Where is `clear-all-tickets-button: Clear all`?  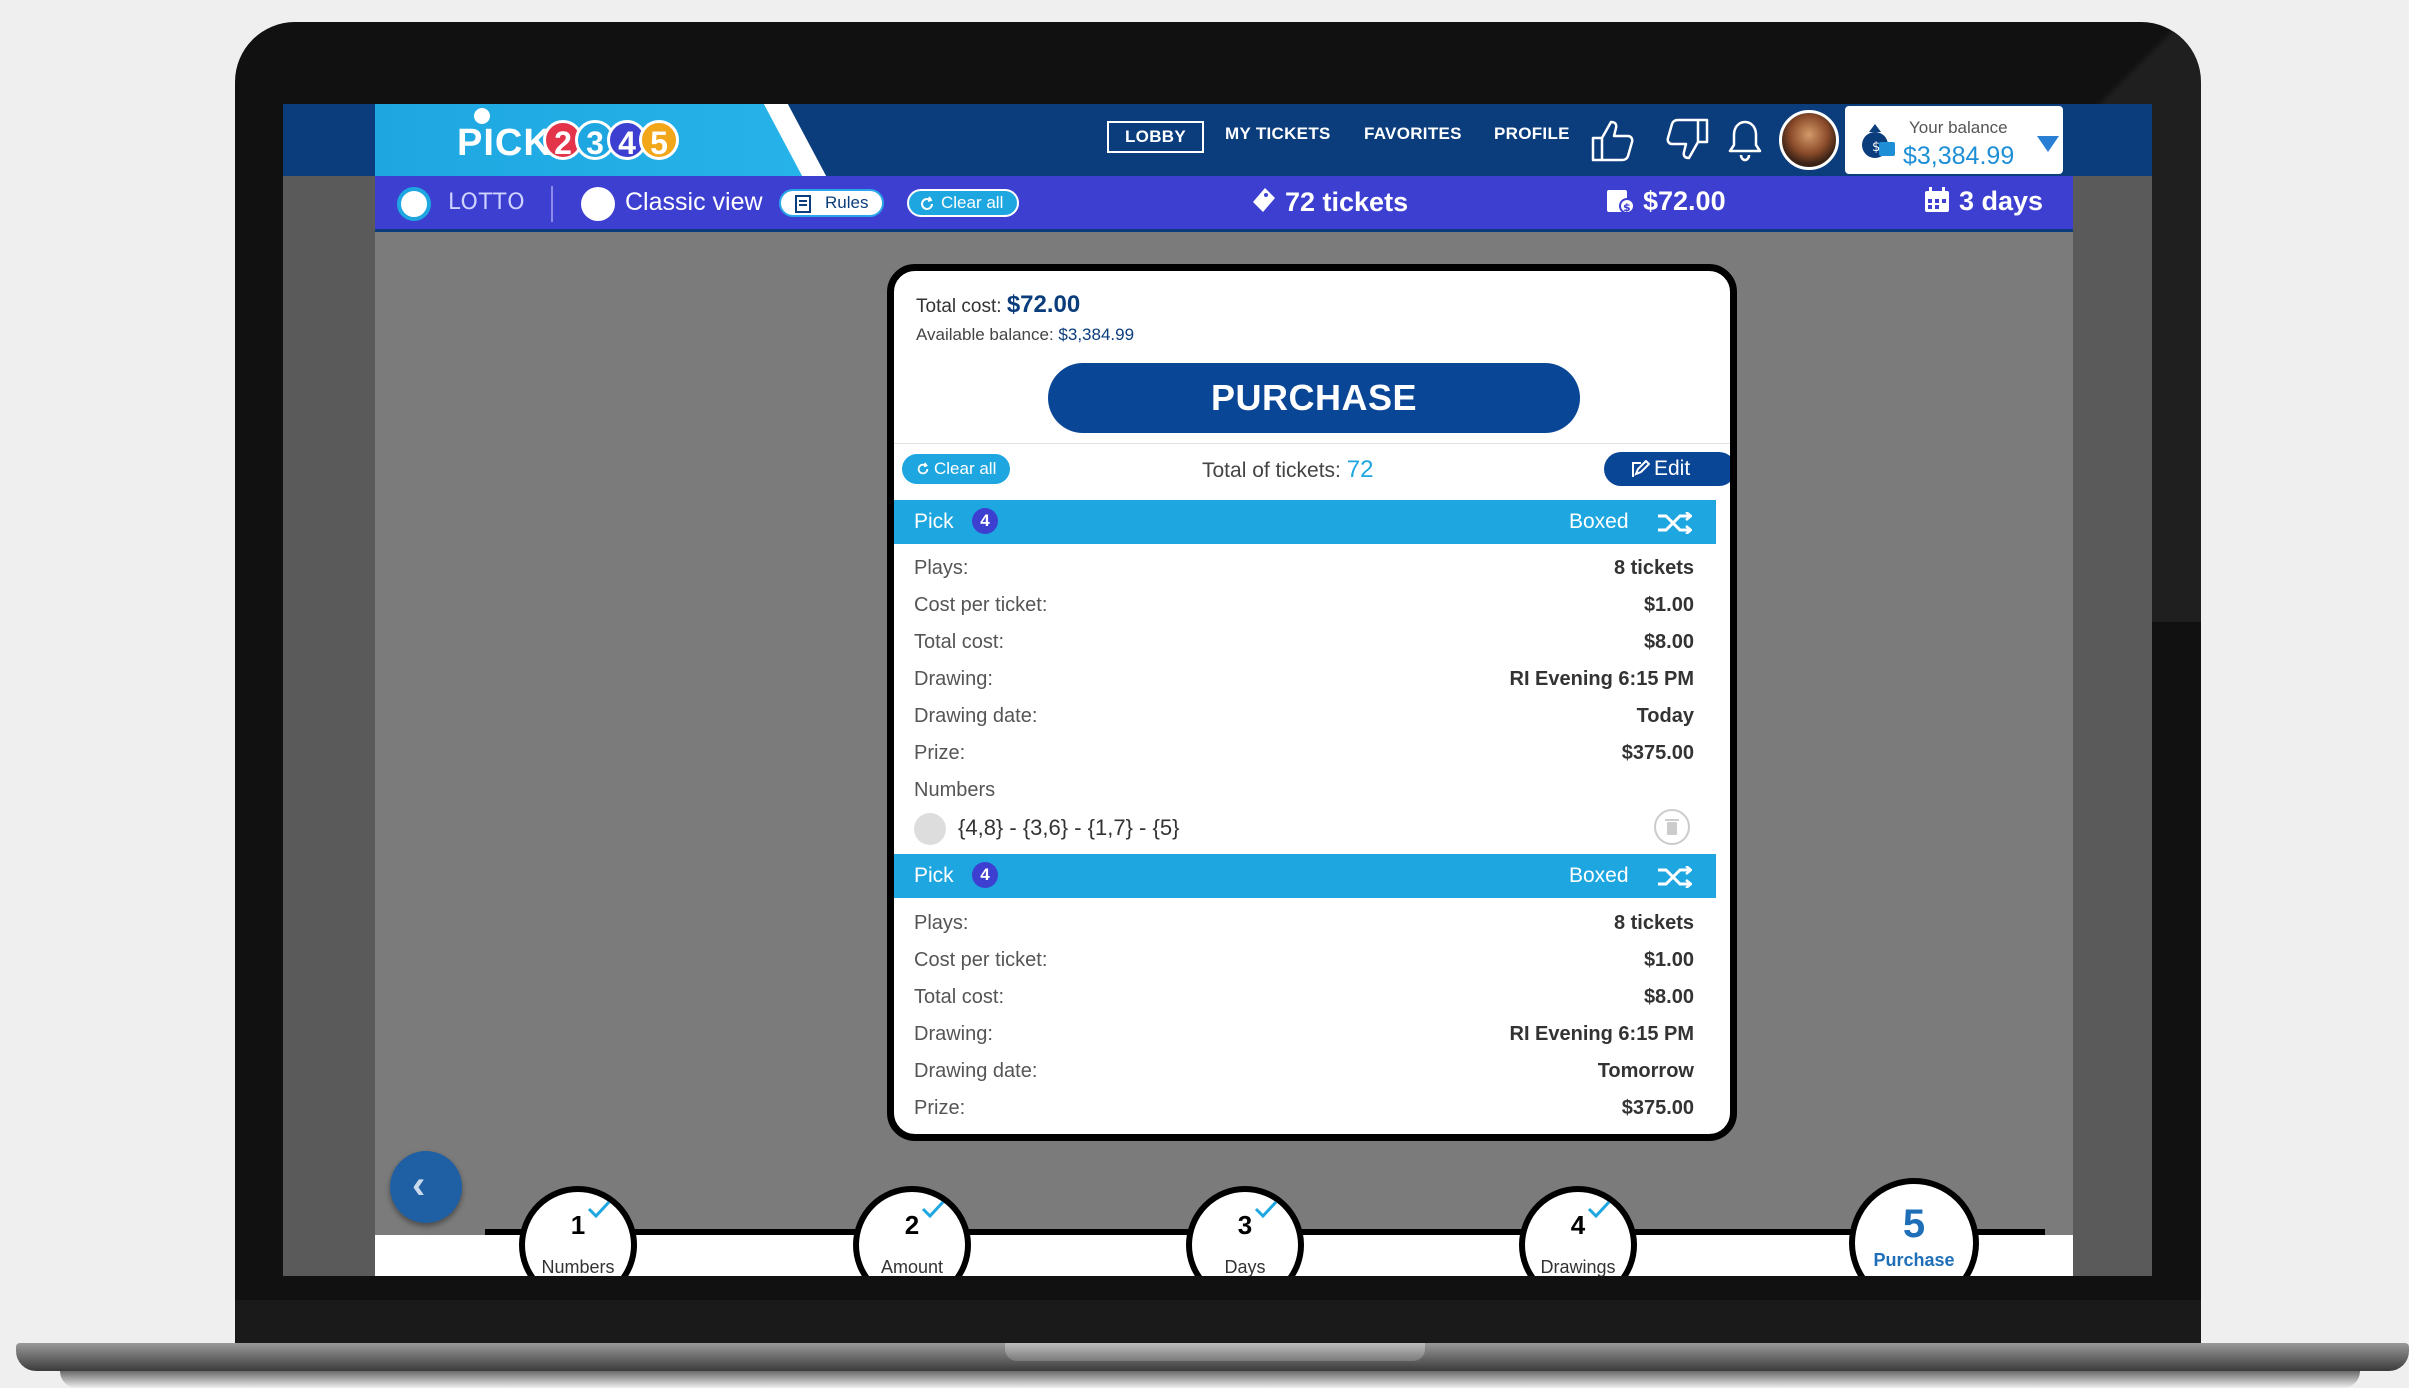 clear-all-tickets-button: Clear all is located at coordinates (956, 469).